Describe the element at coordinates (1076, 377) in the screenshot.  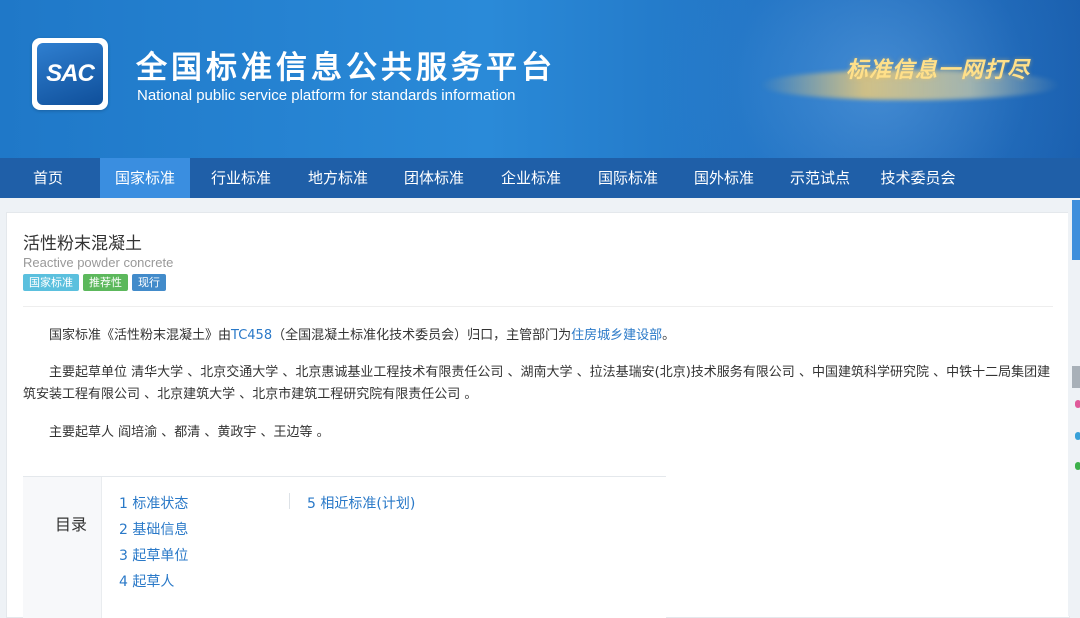
I see `side-widget-middle` at that location.